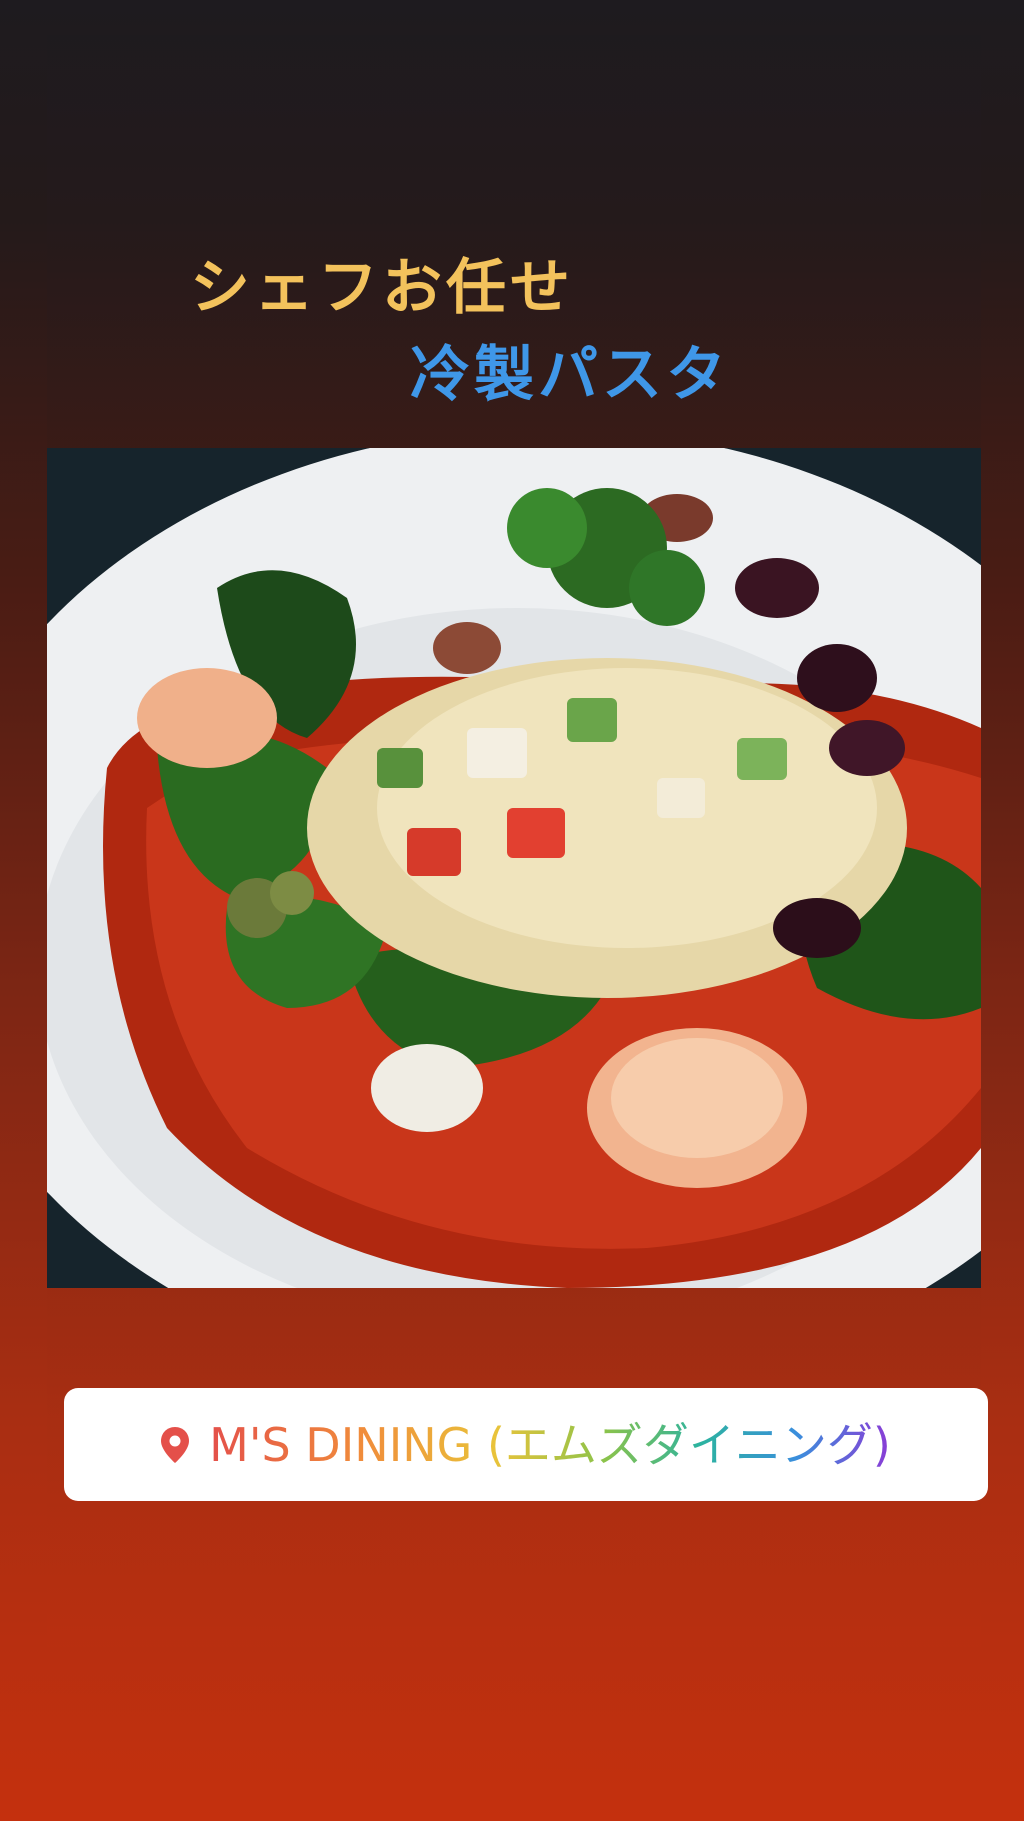 The height and width of the screenshot is (1821, 1024). What do you see at coordinates (175, 1444) in the screenshot?
I see `map-pin-icon` at bounding box center [175, 1444].